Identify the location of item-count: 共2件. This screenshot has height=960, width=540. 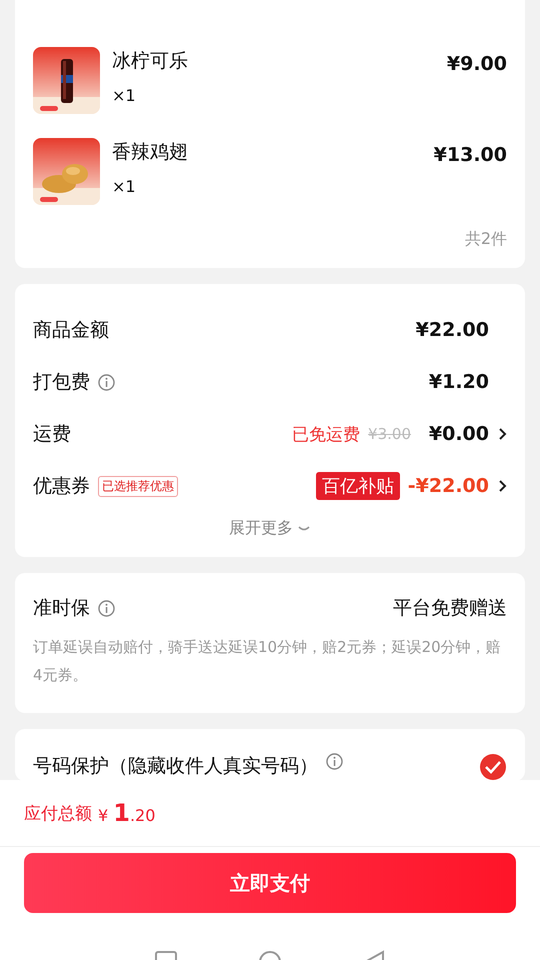
(485, 239).